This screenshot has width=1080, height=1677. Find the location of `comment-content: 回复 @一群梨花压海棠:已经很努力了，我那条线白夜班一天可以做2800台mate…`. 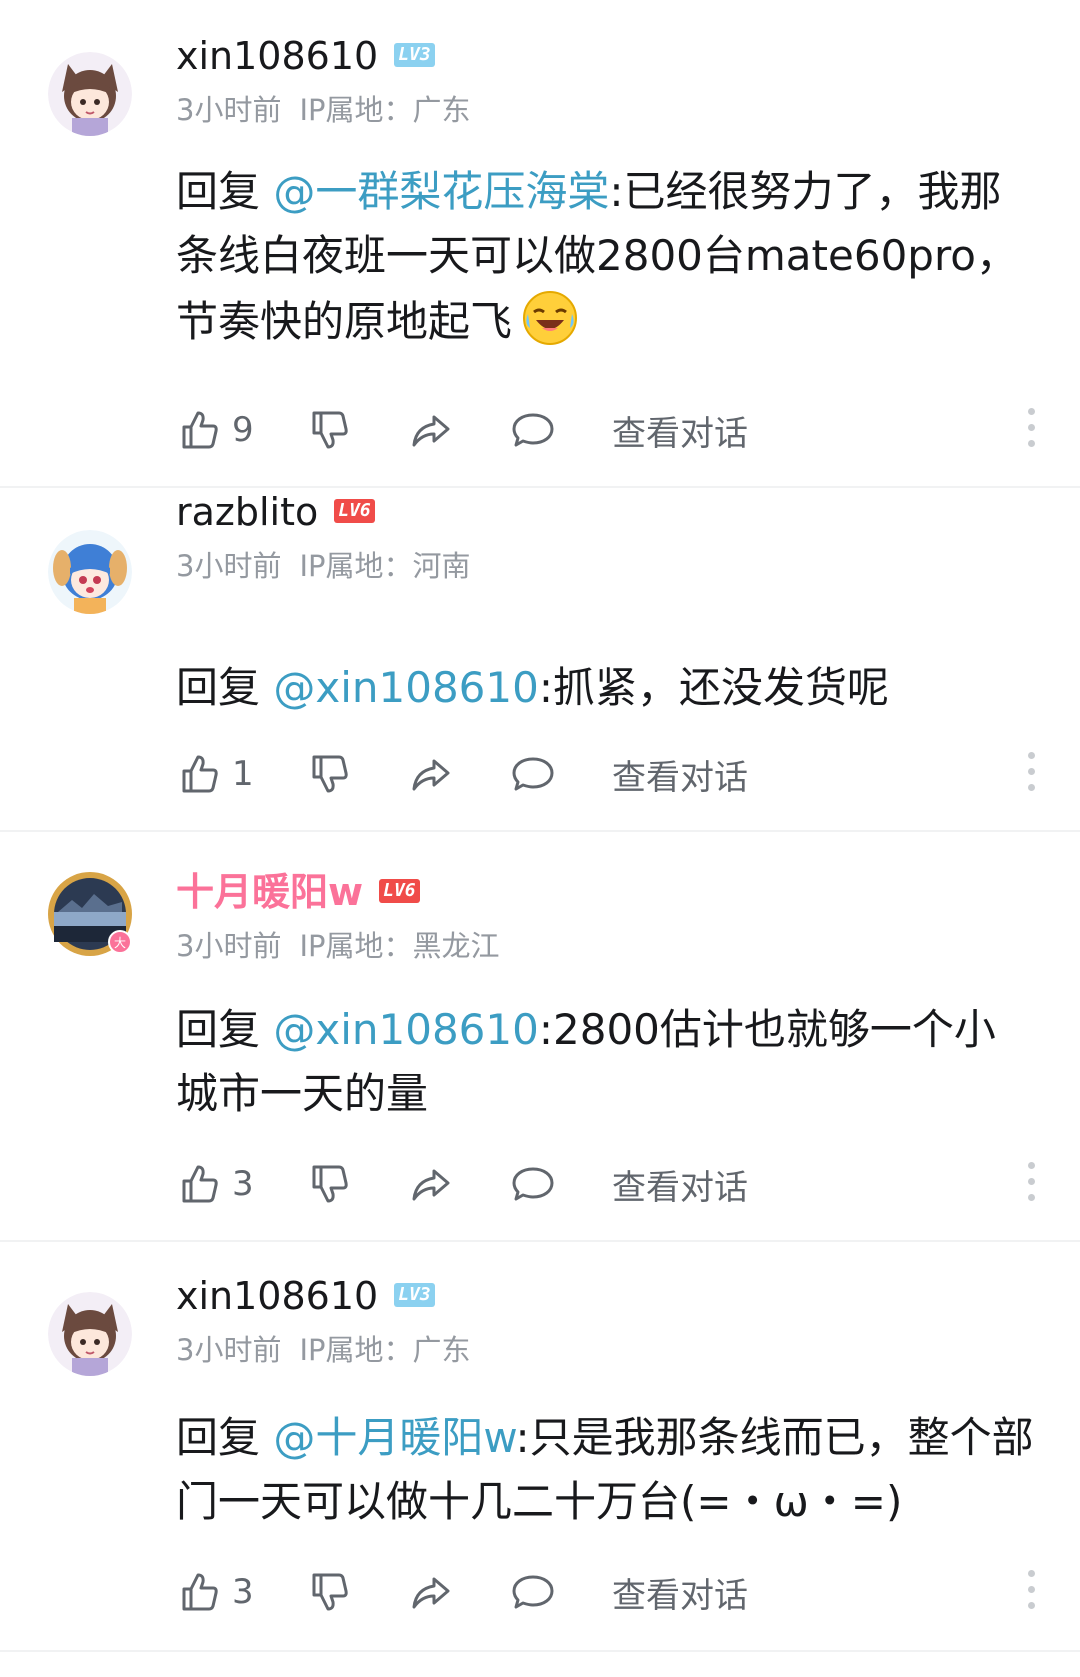

comment-content: 回复 @一群梨花压海棠:已经很努力了，我那条线白夜班一天可以做2800台mate… is located at coordinates (606, 257).